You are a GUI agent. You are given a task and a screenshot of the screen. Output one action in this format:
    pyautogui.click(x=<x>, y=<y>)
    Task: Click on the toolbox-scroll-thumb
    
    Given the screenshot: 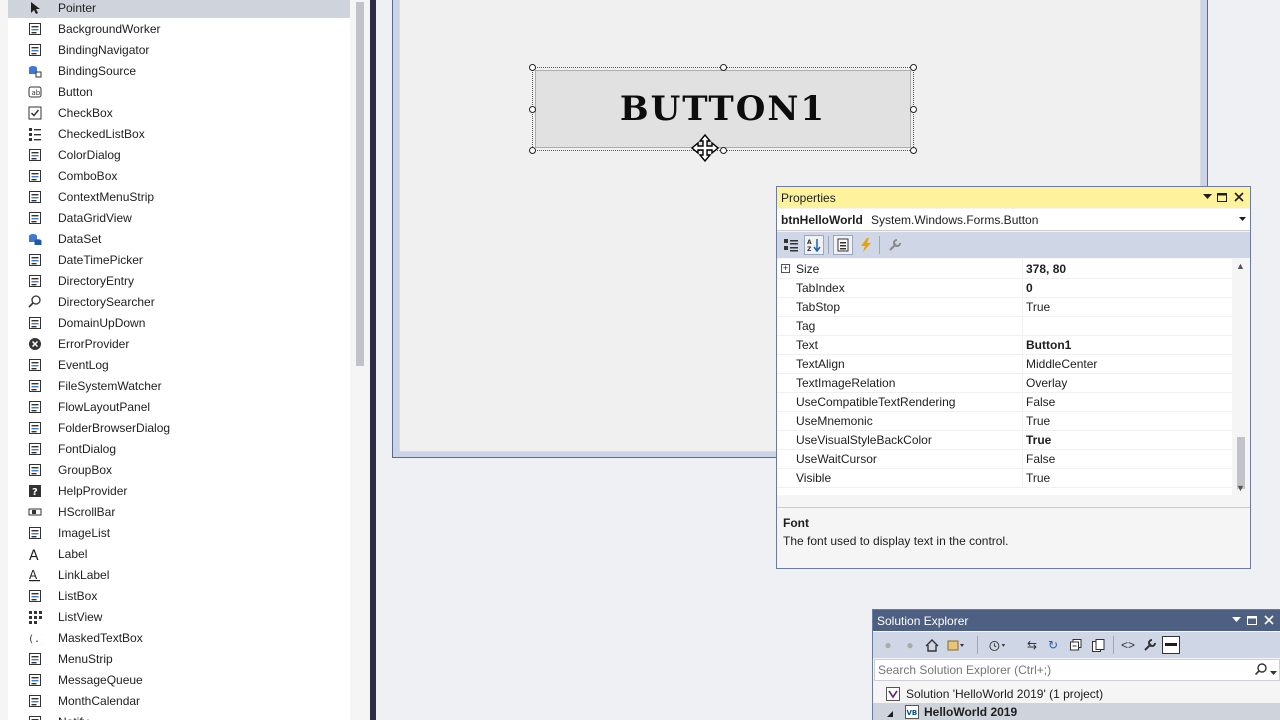 What is the action you would take?
    pyautogui.click(x=360, y=184)
    